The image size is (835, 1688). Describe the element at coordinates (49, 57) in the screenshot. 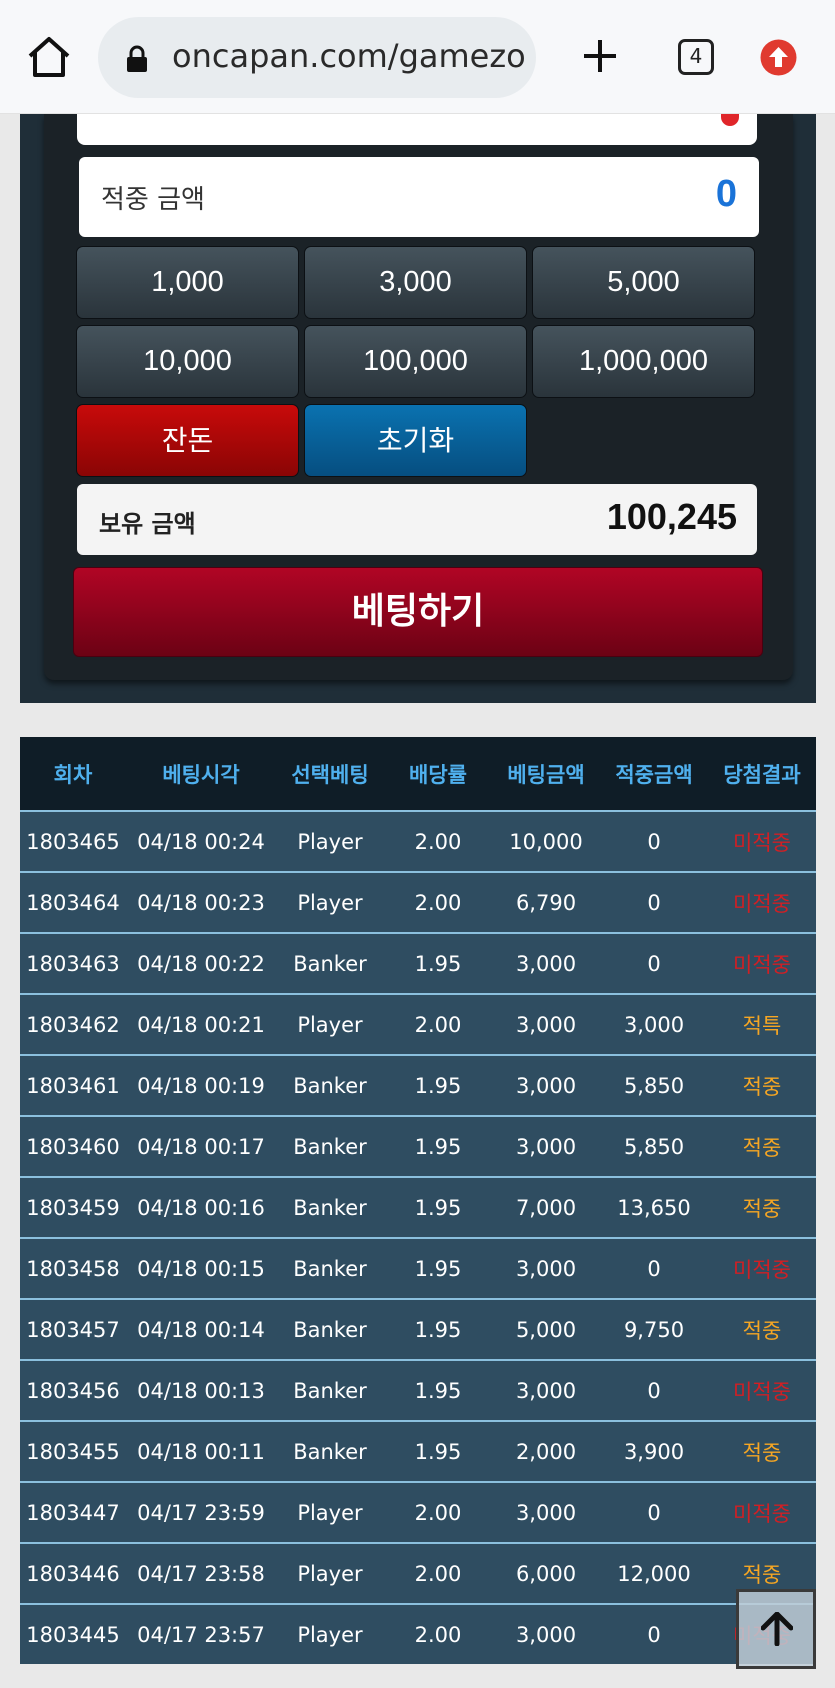

I see `home-icon` at that location.